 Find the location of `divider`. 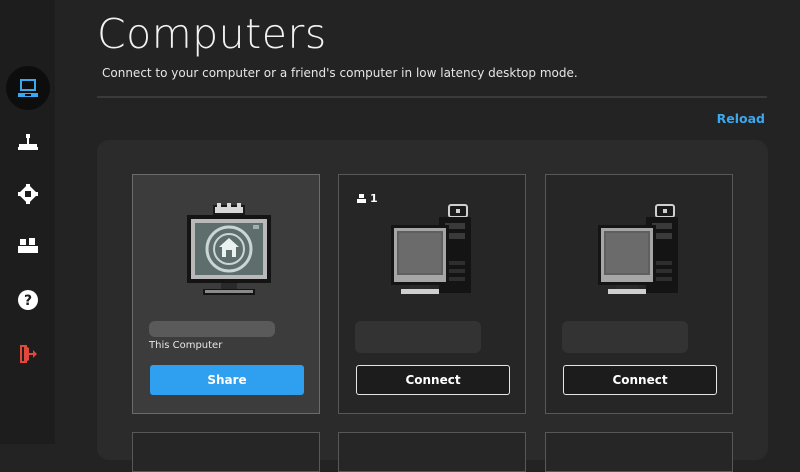

divider is located at coordinates (432, 97).